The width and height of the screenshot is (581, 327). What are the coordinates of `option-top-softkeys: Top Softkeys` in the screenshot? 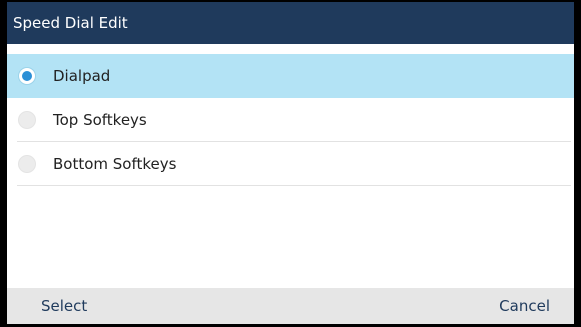 It's located at (290, 120).